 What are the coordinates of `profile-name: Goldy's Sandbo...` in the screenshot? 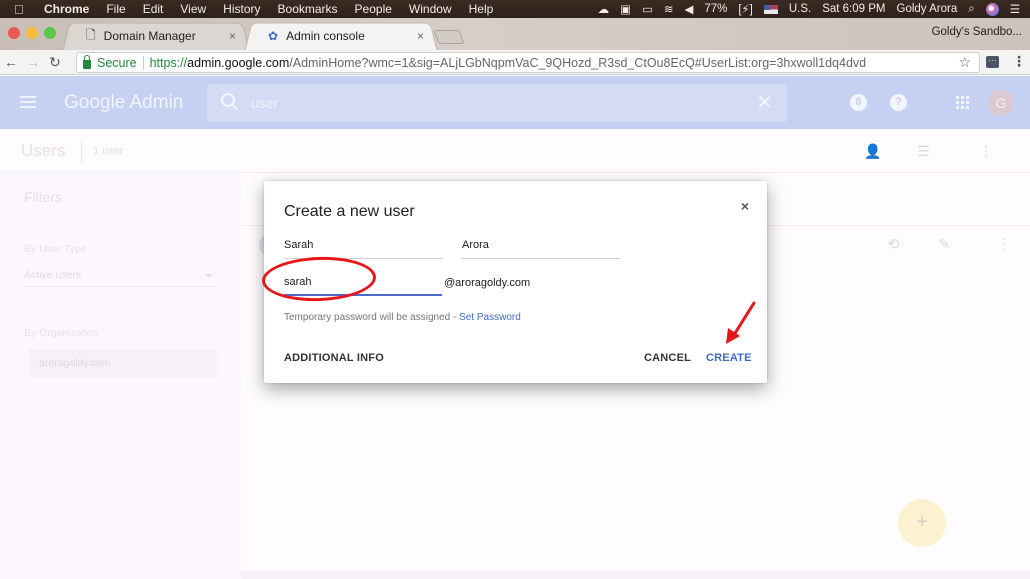 It's located at (977, 32).